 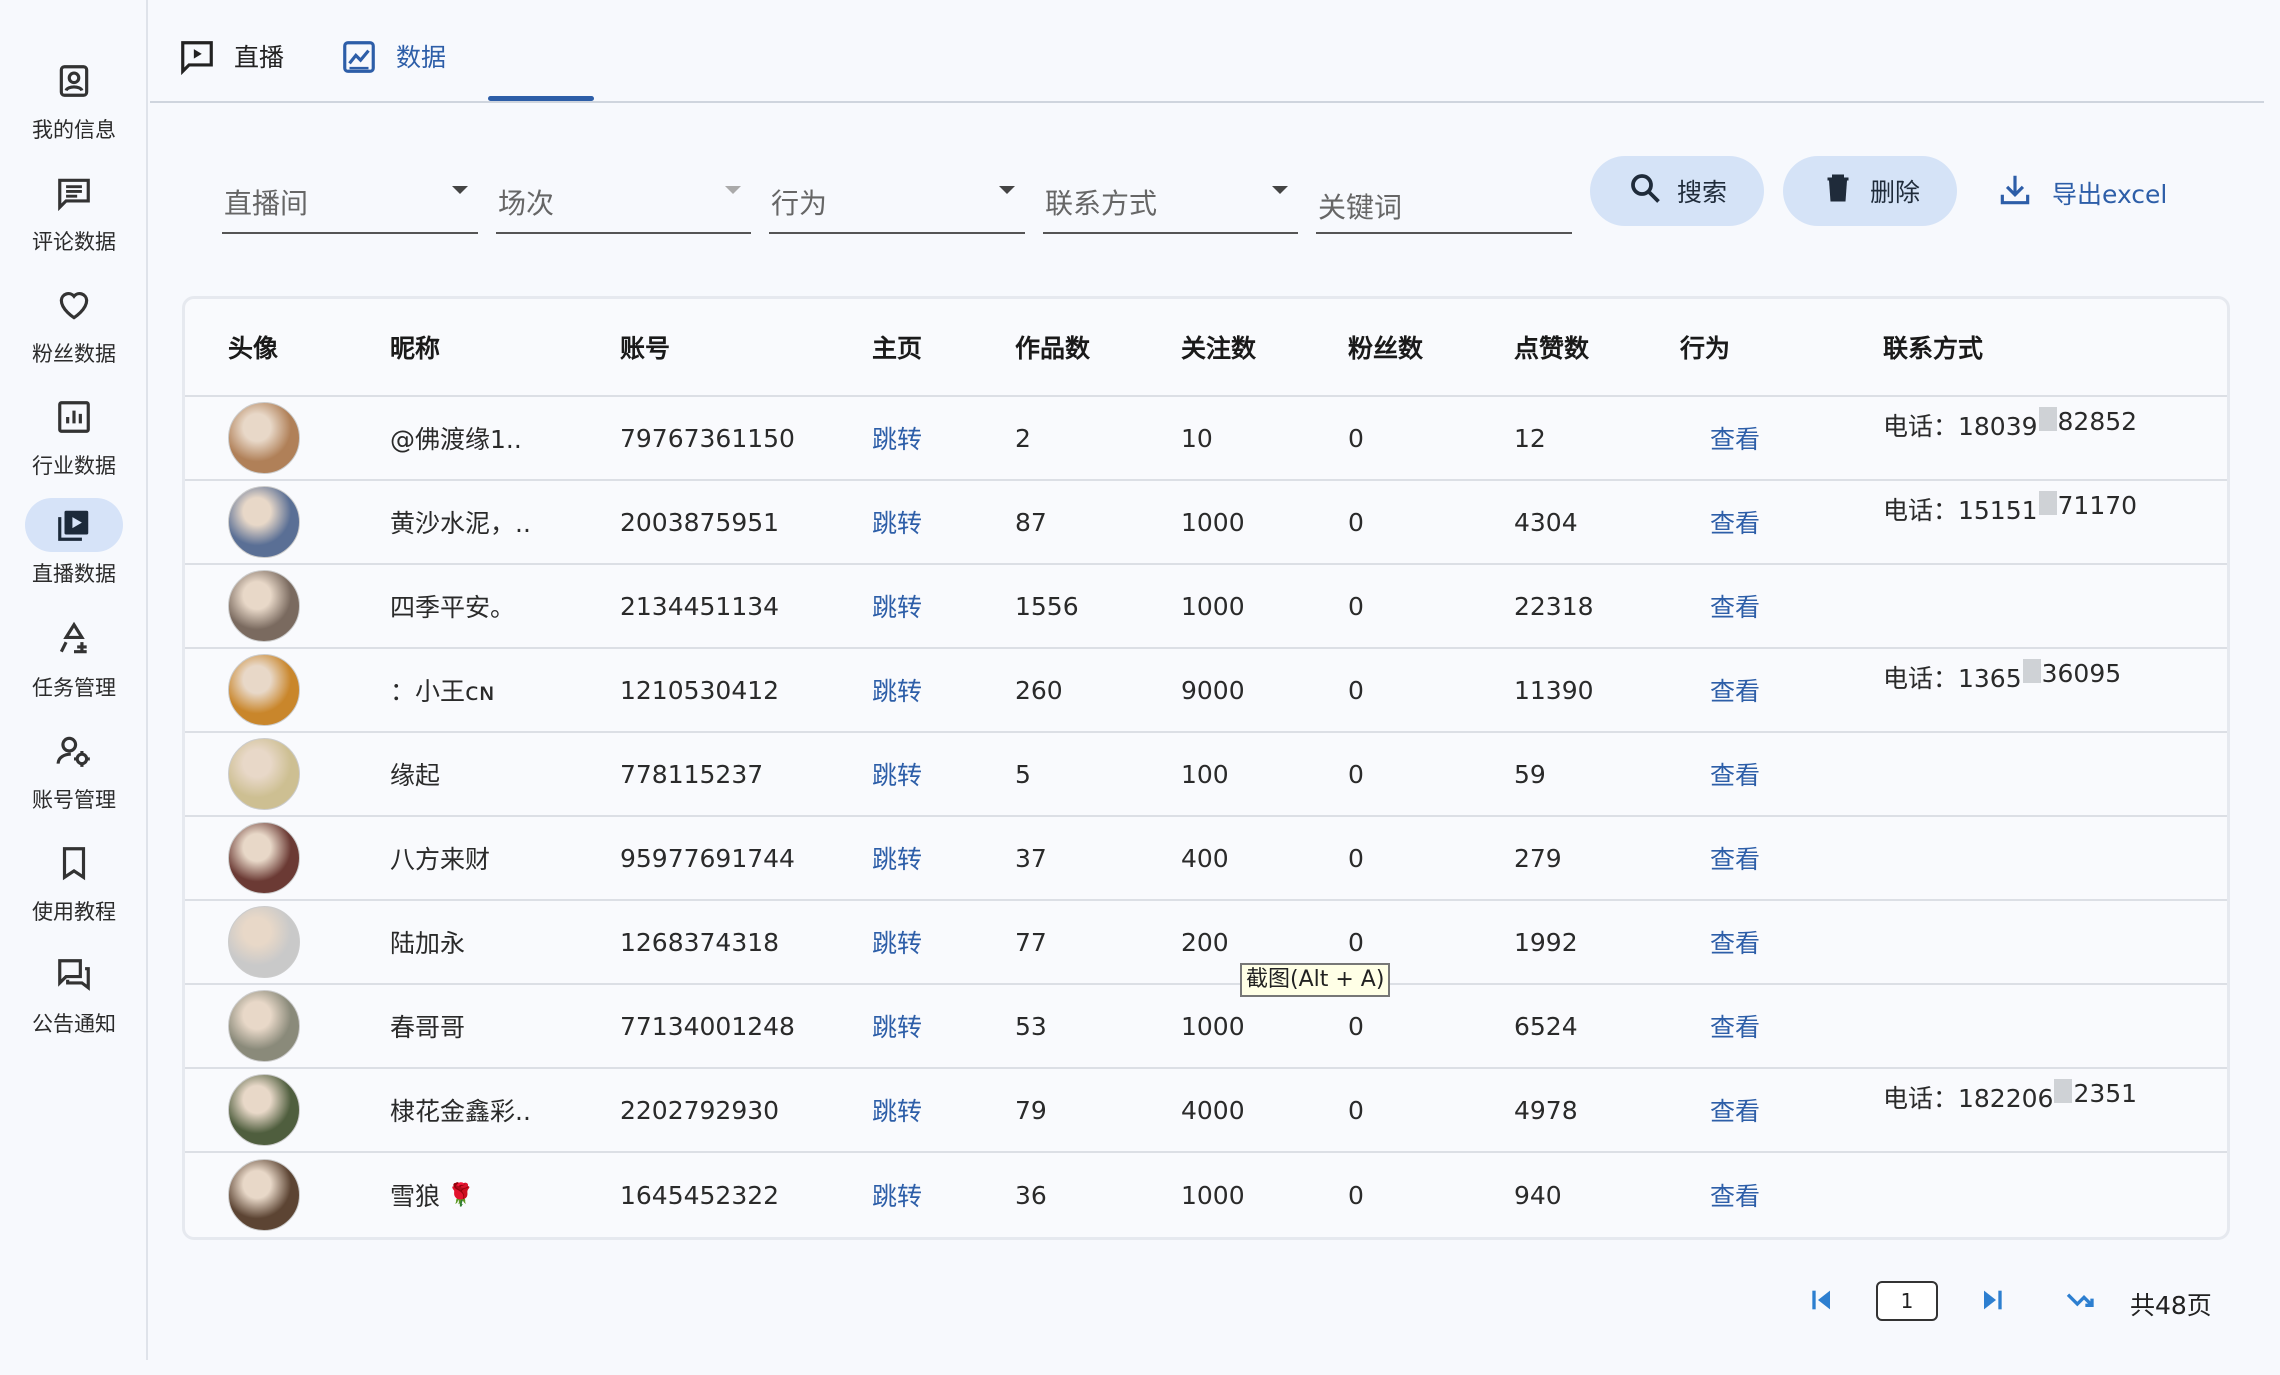 I want to click on following-cell: 9000, so click(x=1213, y=690).